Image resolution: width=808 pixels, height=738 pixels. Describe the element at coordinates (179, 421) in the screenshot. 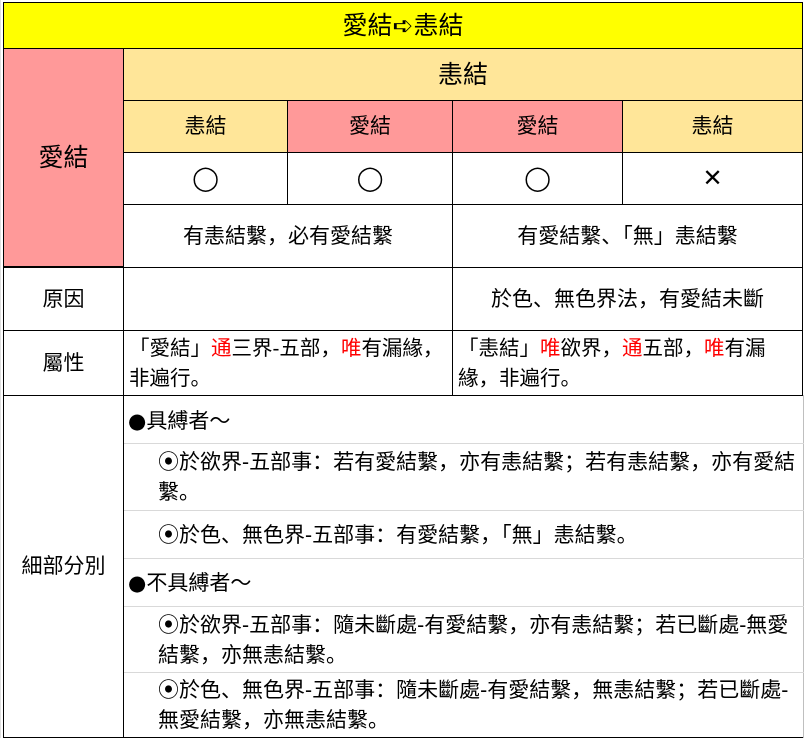

I see `bound-heading: ●具縛者～` at that location.